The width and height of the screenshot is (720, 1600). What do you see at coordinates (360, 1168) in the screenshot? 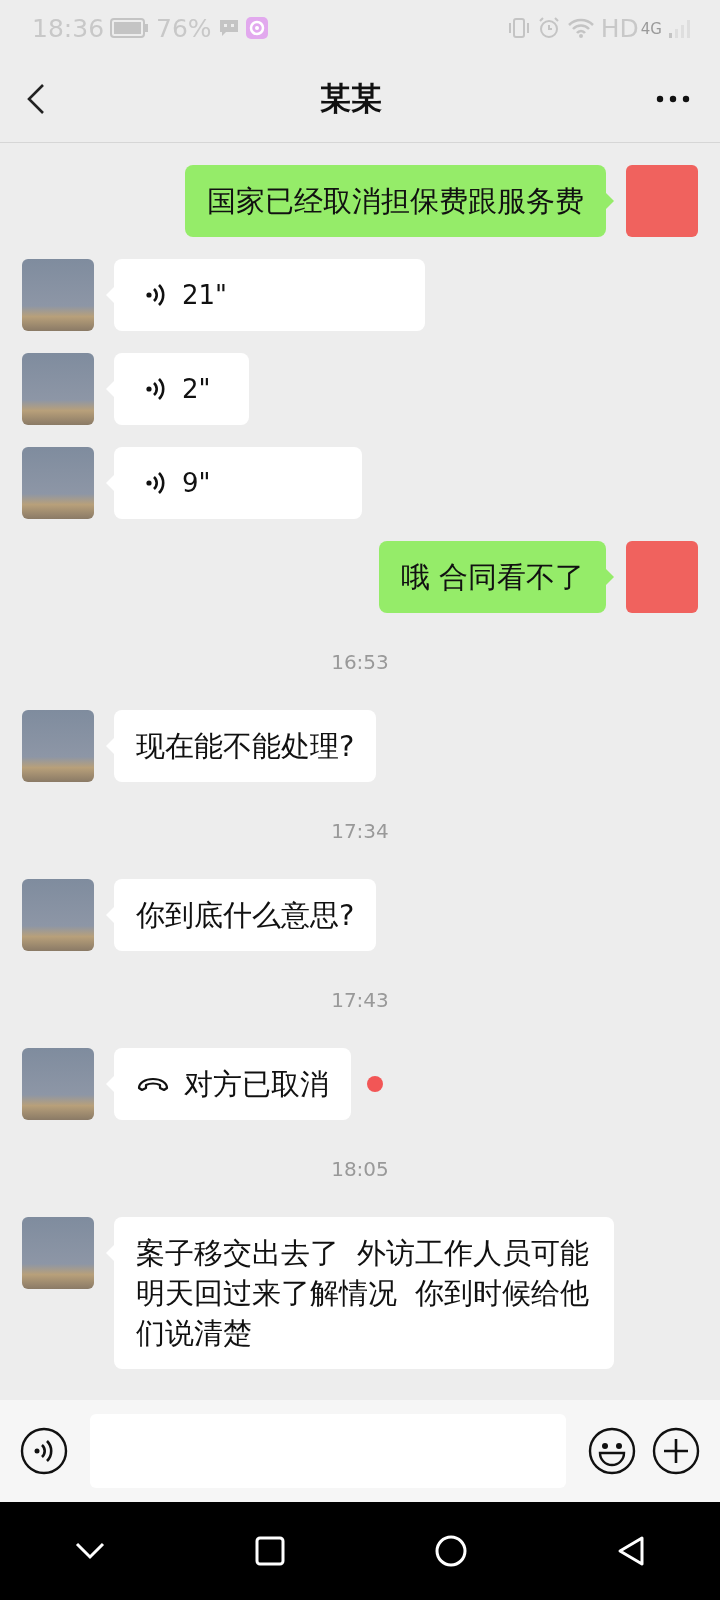
I see `timestamp: 18:05` at bounding box center [360, 1168].